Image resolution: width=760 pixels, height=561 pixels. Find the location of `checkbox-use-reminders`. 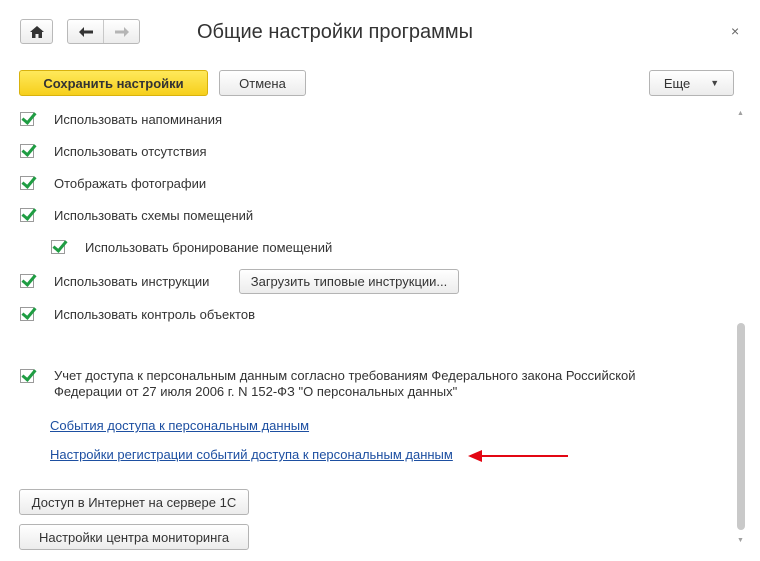

checkbox-use-reminders is located at coordinates (27, 119).